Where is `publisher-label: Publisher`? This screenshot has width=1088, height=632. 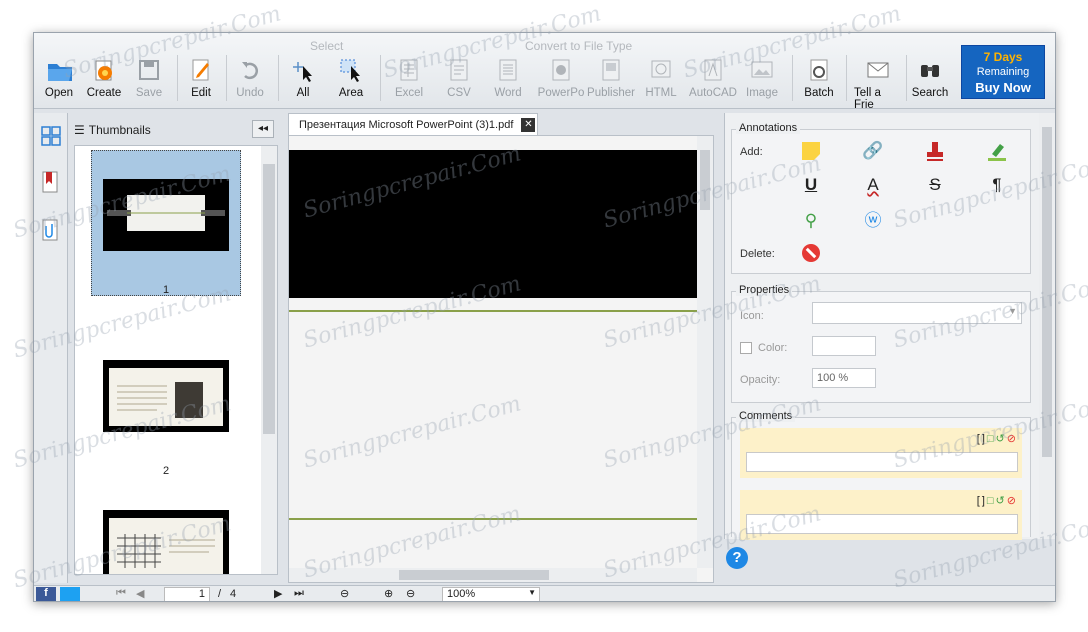 publisher-label: Publisher is located at coordinates (611, 93).